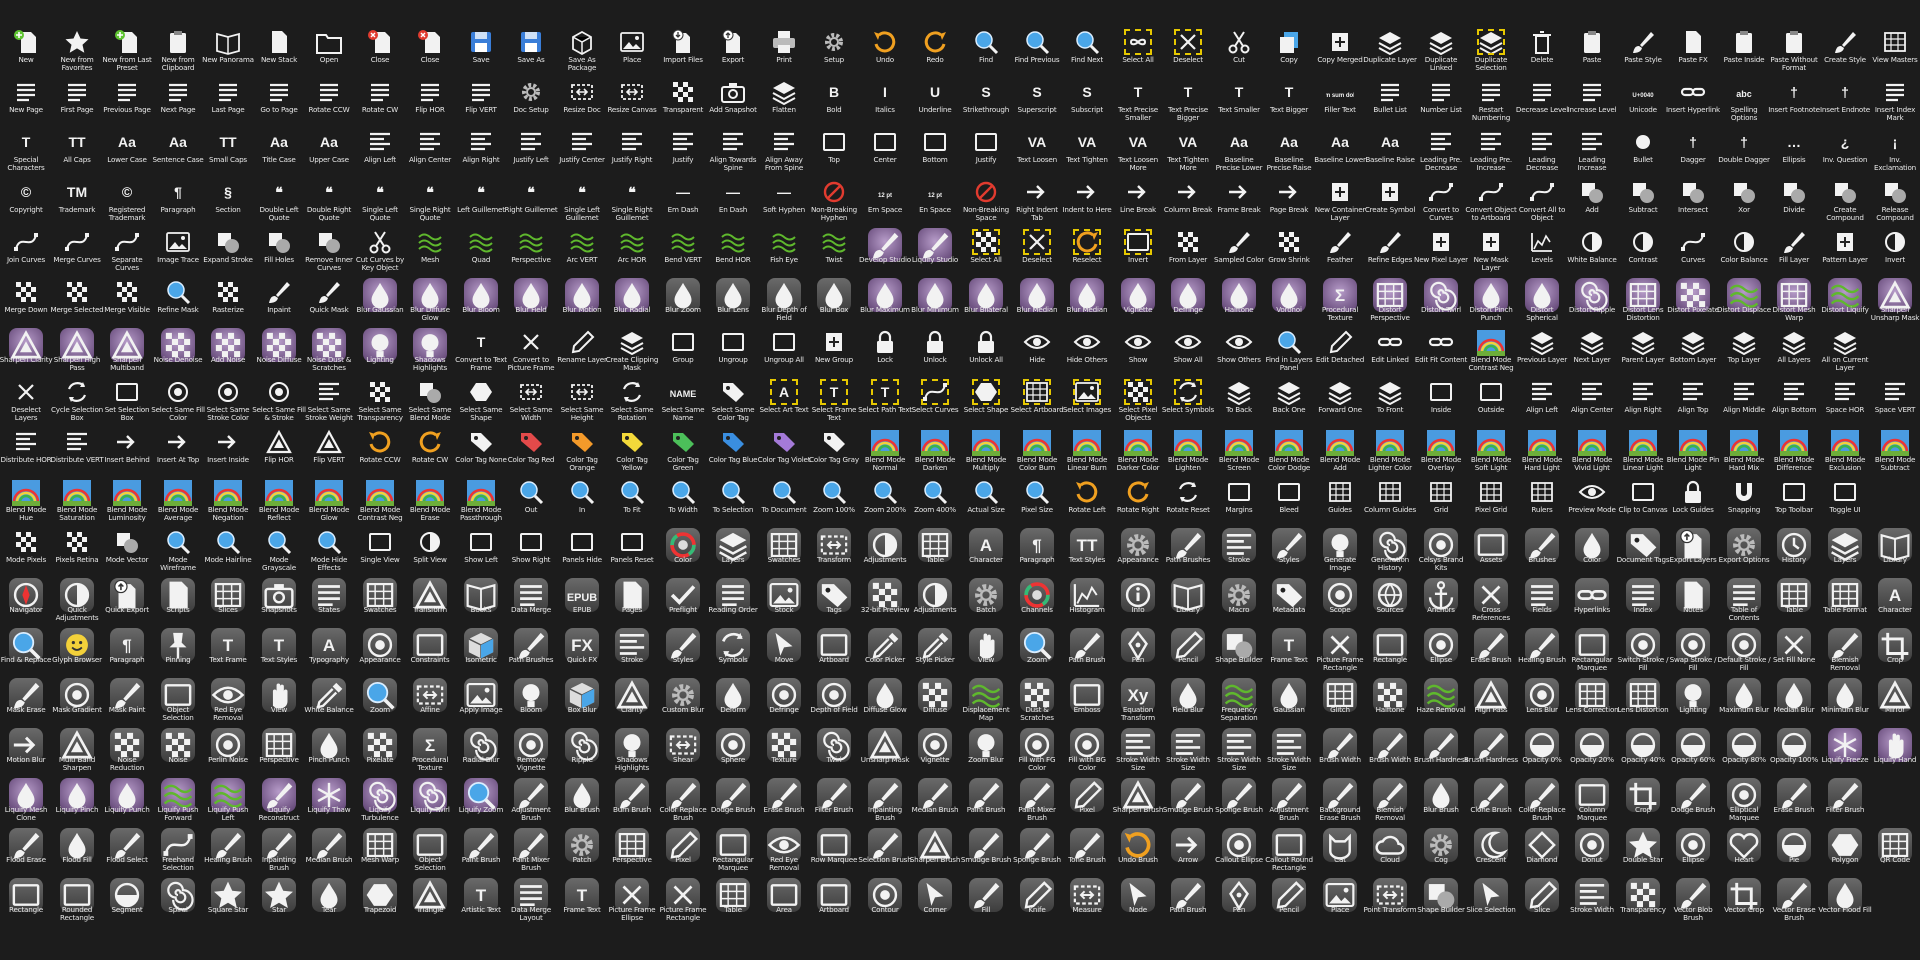  Describe the element at coordinates (1188, 450) in the screenshot. I see `tool-button: Blend Mode Lighten` at that location.